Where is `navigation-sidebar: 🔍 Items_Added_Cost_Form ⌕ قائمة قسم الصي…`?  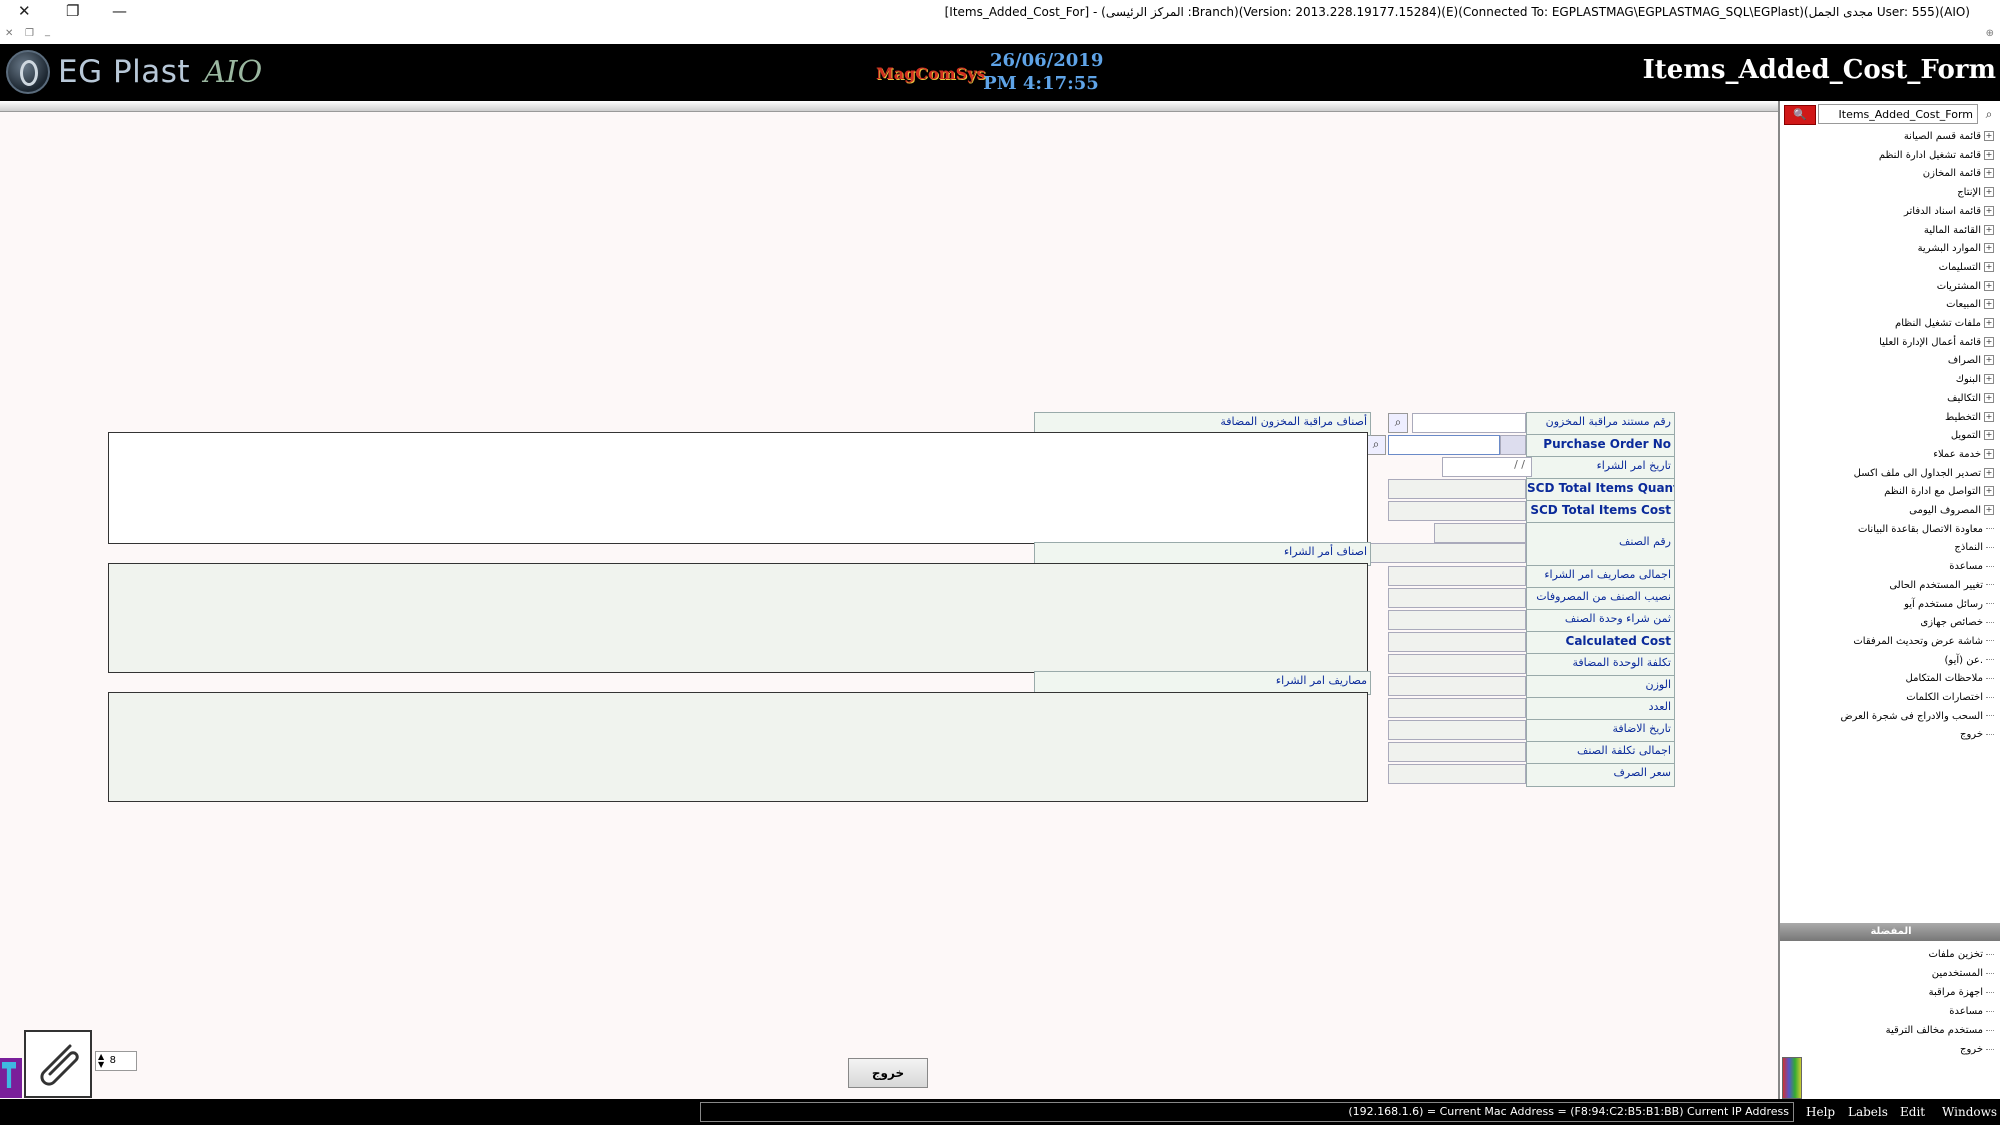
navigation-sidebar: 🔍 Items_Added_Cost_Form ⌕ قائمة قسم الصي… is located at coordinates (1889, 600).